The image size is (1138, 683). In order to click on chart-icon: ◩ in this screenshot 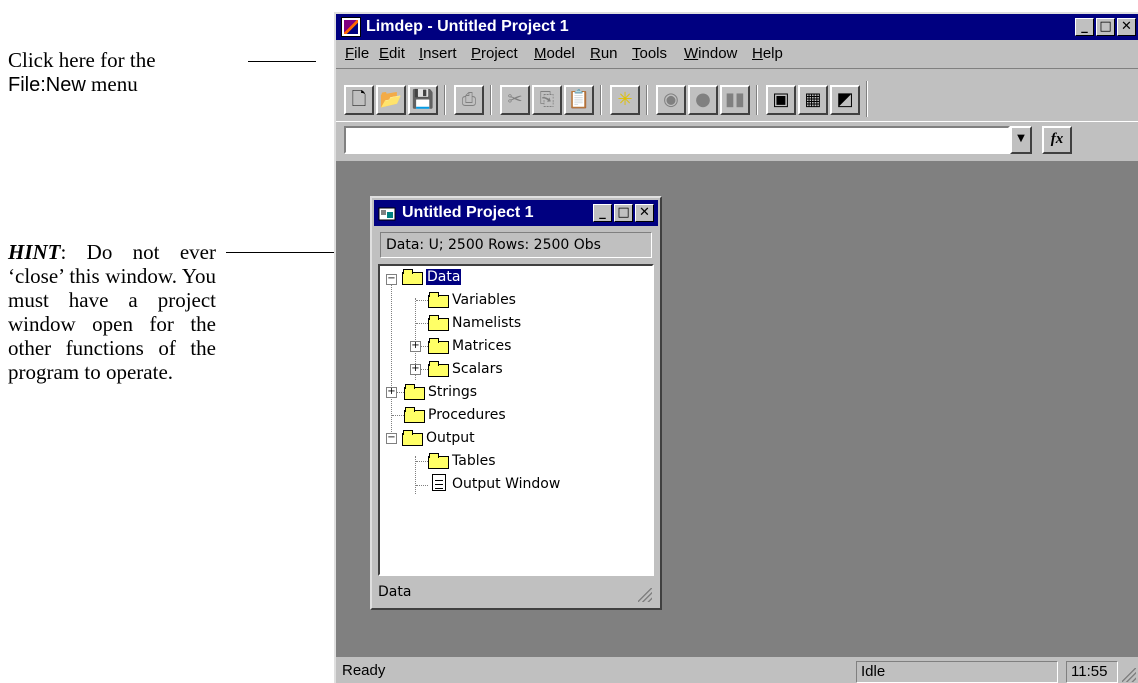, I will do `click(845, 100)`.